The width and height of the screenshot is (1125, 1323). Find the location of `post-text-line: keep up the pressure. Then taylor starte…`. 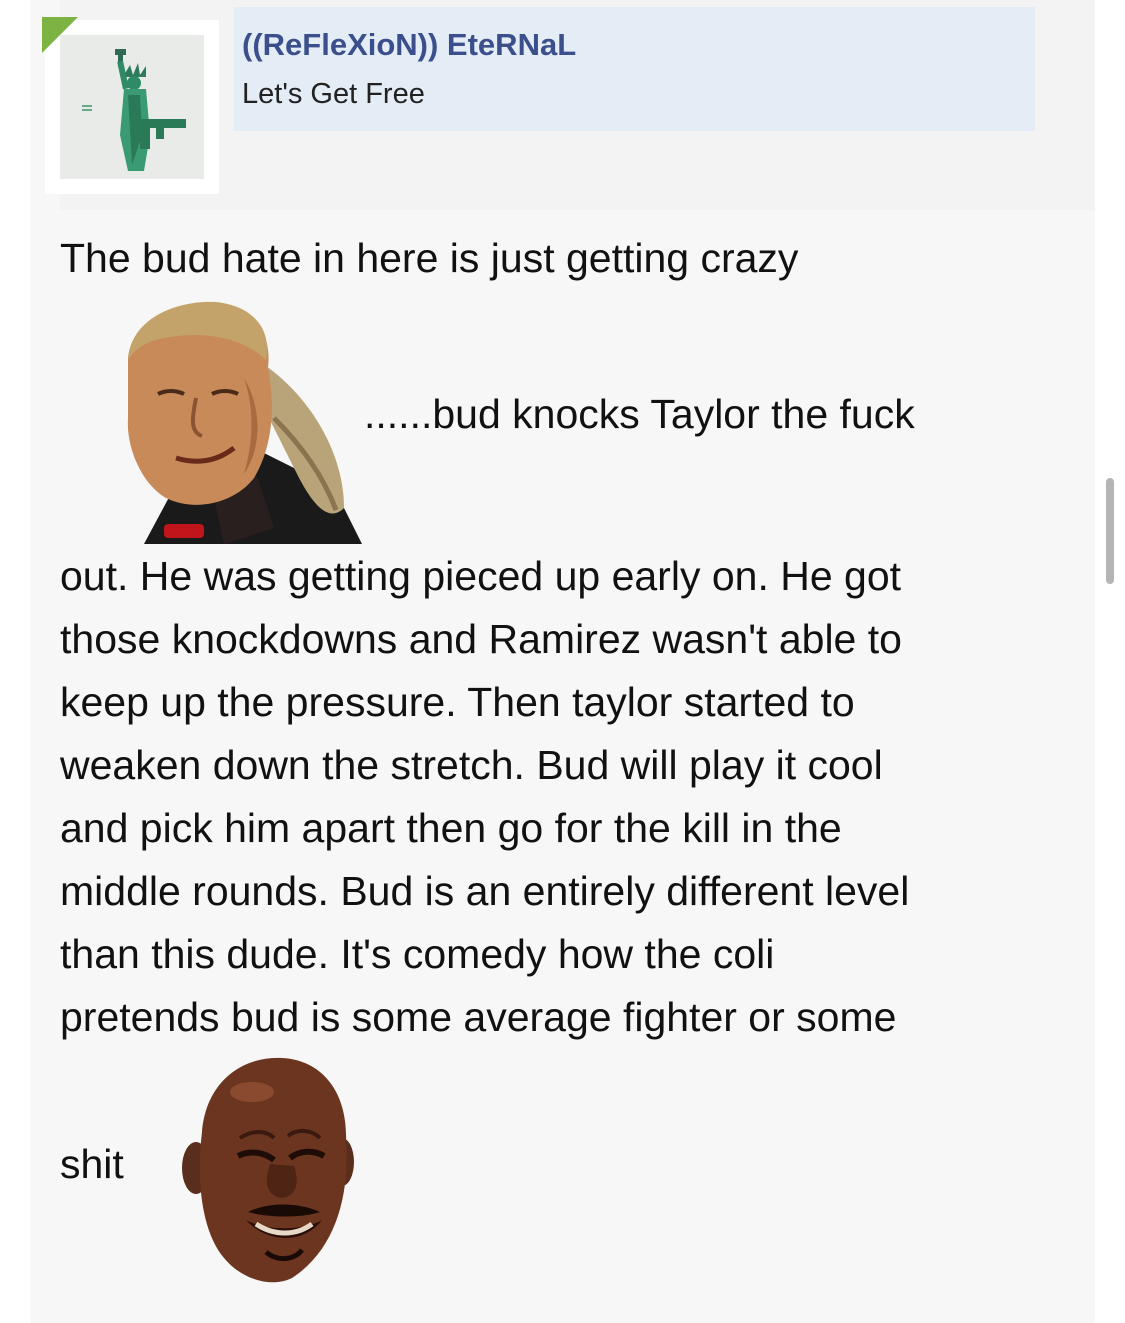

post-text-line: keep up the pressure. Then taylor starte… is located at coordinates (457, 702).